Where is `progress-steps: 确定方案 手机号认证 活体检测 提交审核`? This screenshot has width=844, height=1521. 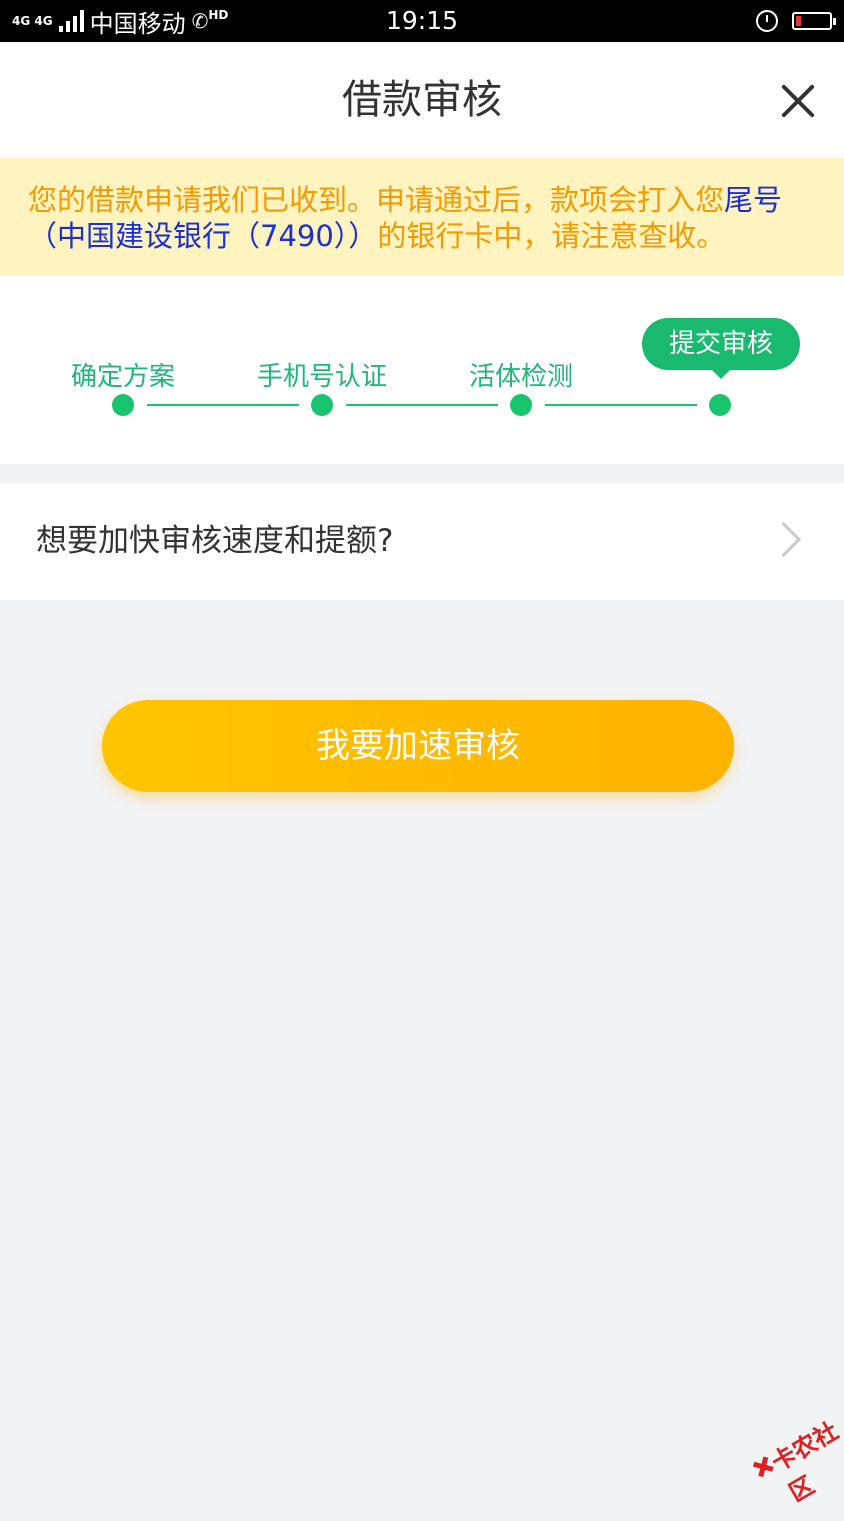
progress-steps: 确定方案 手机号认证 活体检测 提交审核 is located at coordinates (422, 370).